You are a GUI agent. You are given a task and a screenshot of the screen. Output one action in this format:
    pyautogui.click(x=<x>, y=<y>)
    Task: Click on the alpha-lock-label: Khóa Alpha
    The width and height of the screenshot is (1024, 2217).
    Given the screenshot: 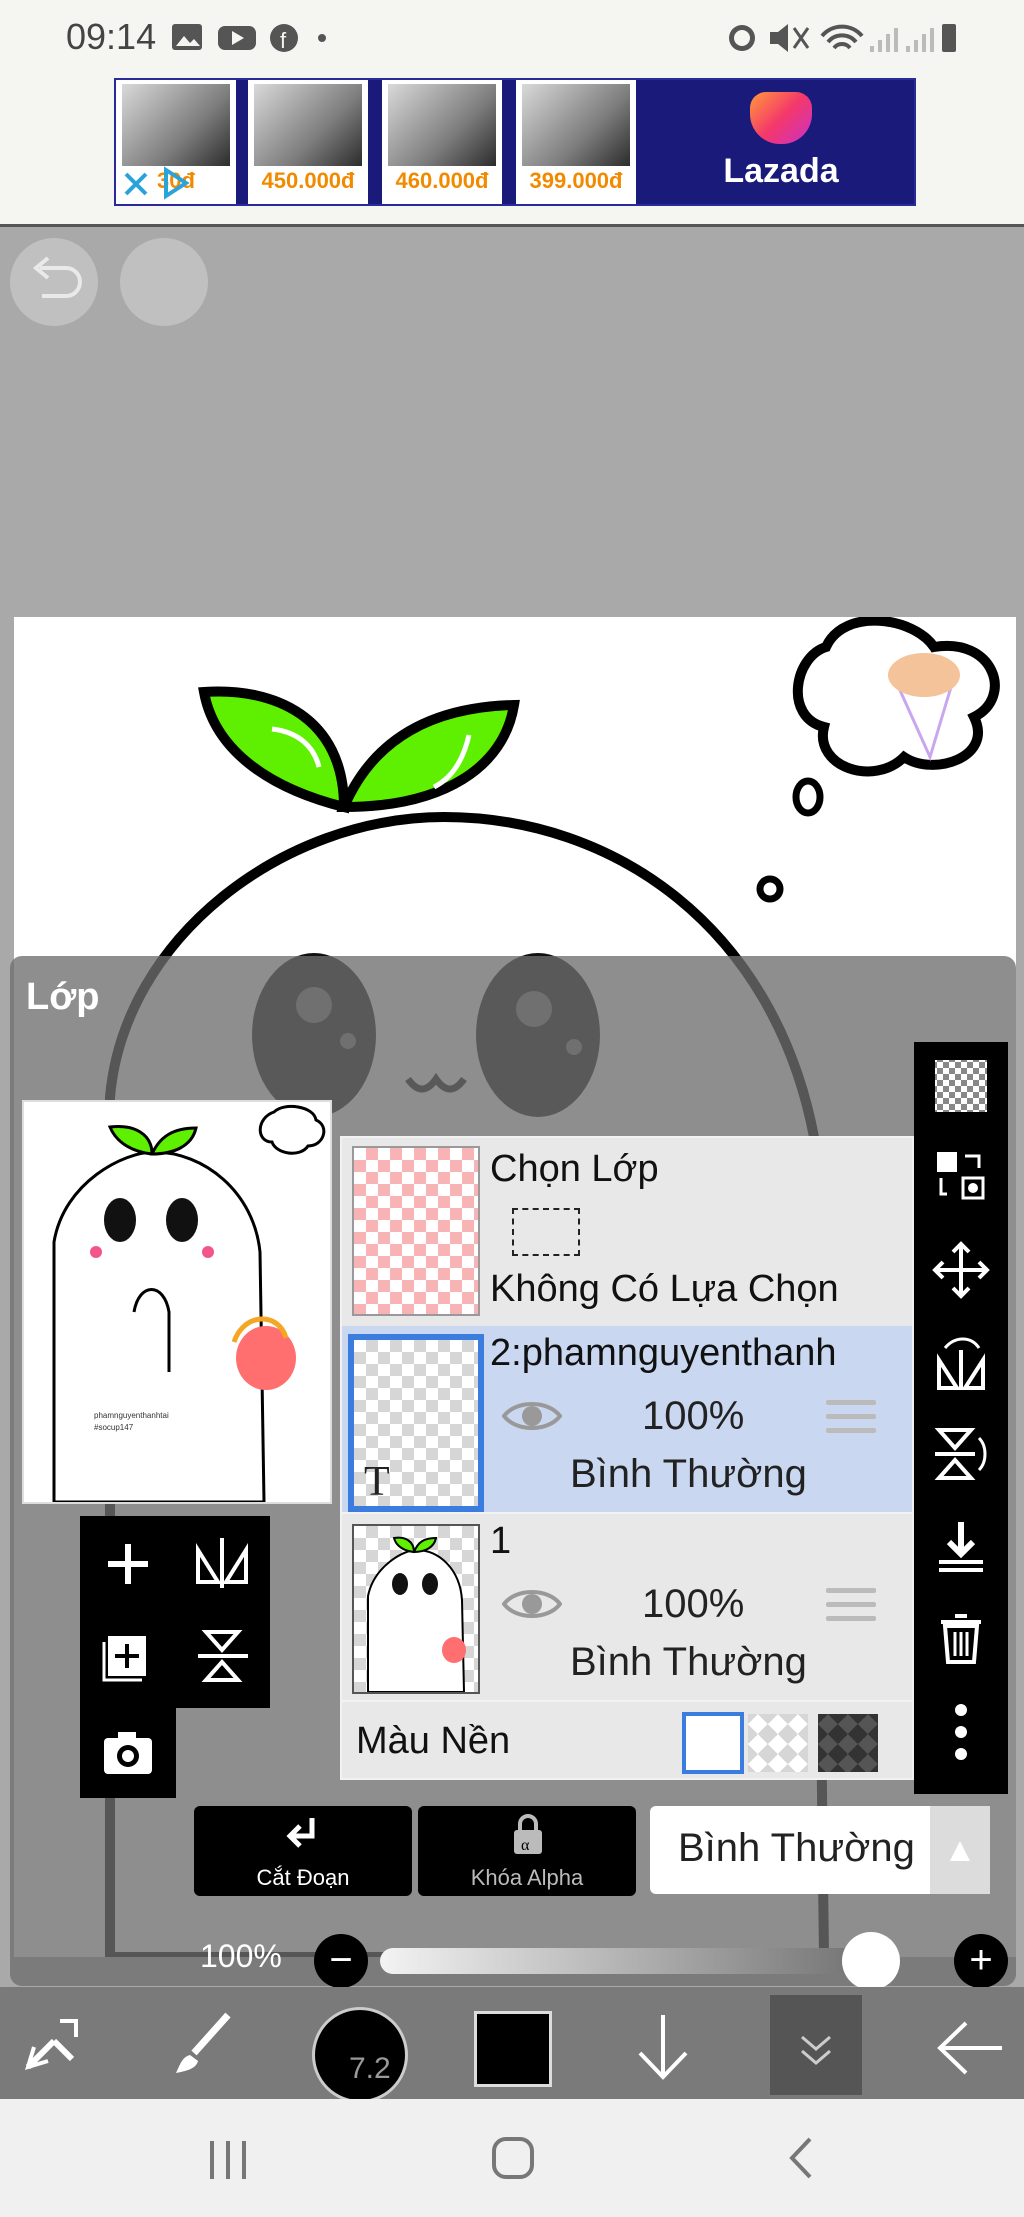 What is the action you would take?
    pyautogui.click(x=527, y=1877)
    